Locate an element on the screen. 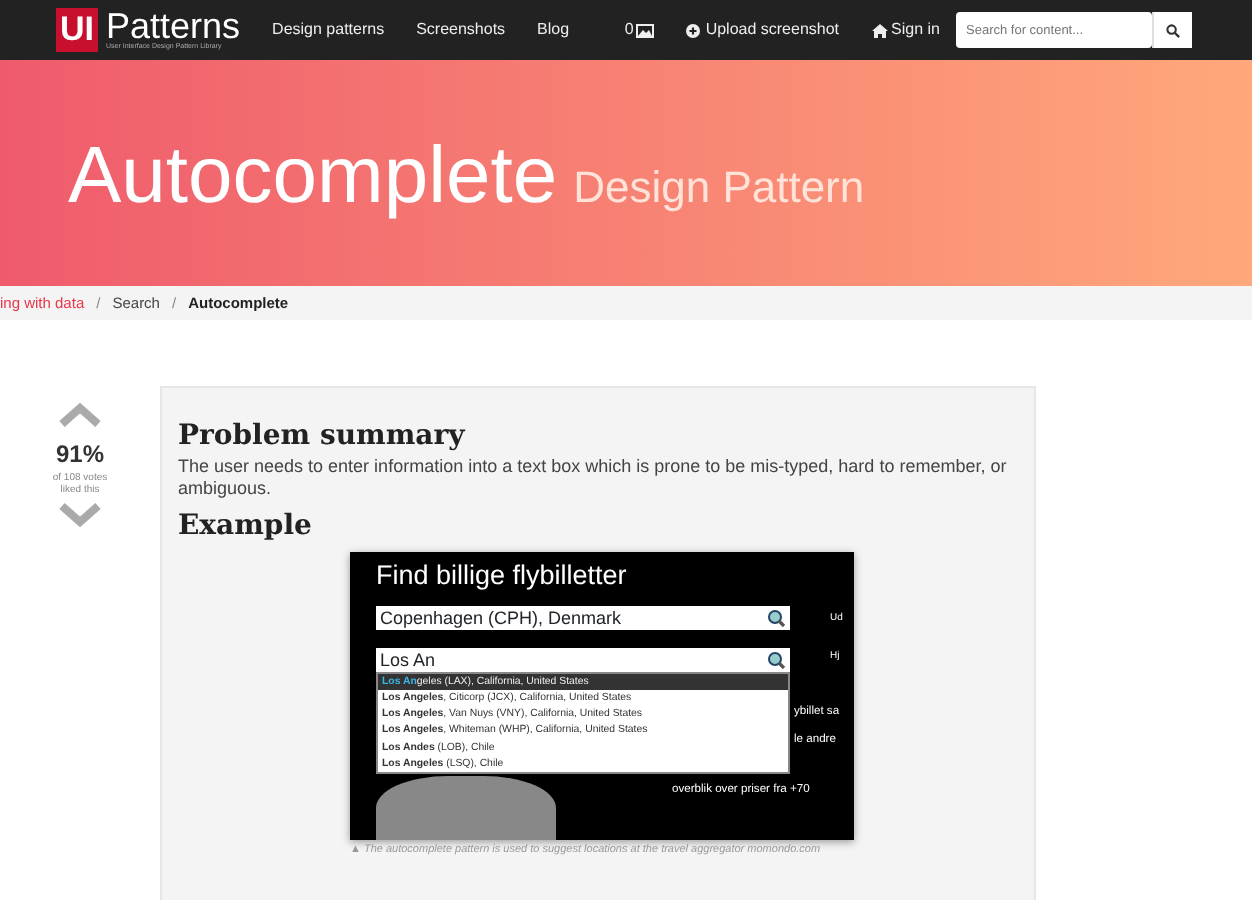 The image size is (1252, 900). screenshot-count-link: 0 is located at coordinates (639, 30).